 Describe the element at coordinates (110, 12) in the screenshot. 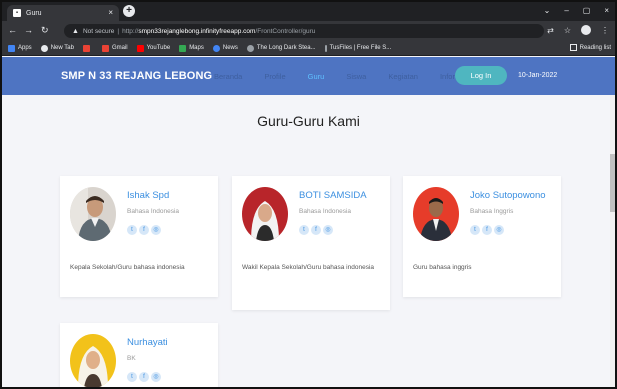

I see `tab-close-icon: ×` at that location.